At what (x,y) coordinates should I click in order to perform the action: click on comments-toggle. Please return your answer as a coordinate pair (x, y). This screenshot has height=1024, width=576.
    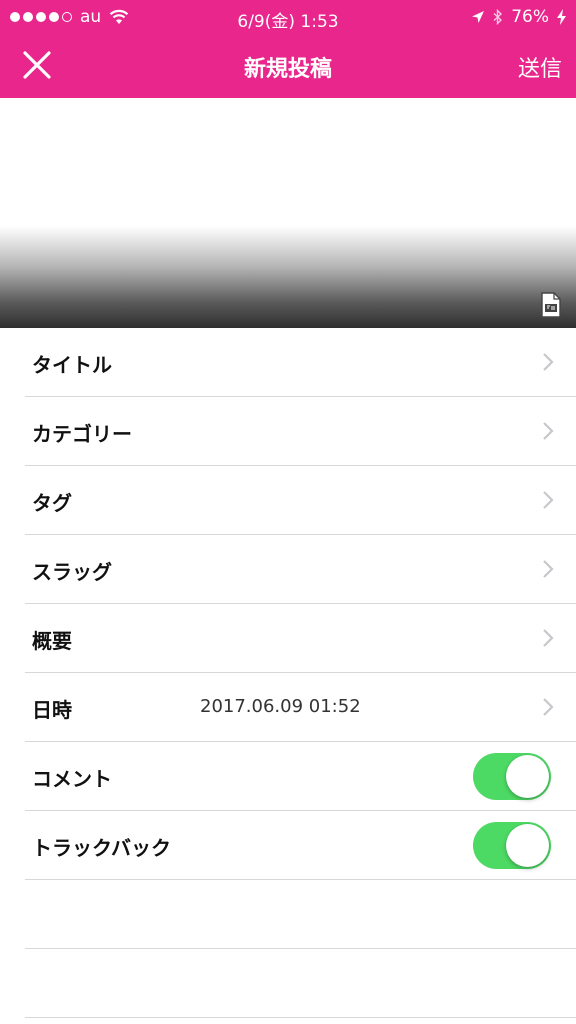
    Looking at the image, I should click on (512, 776).